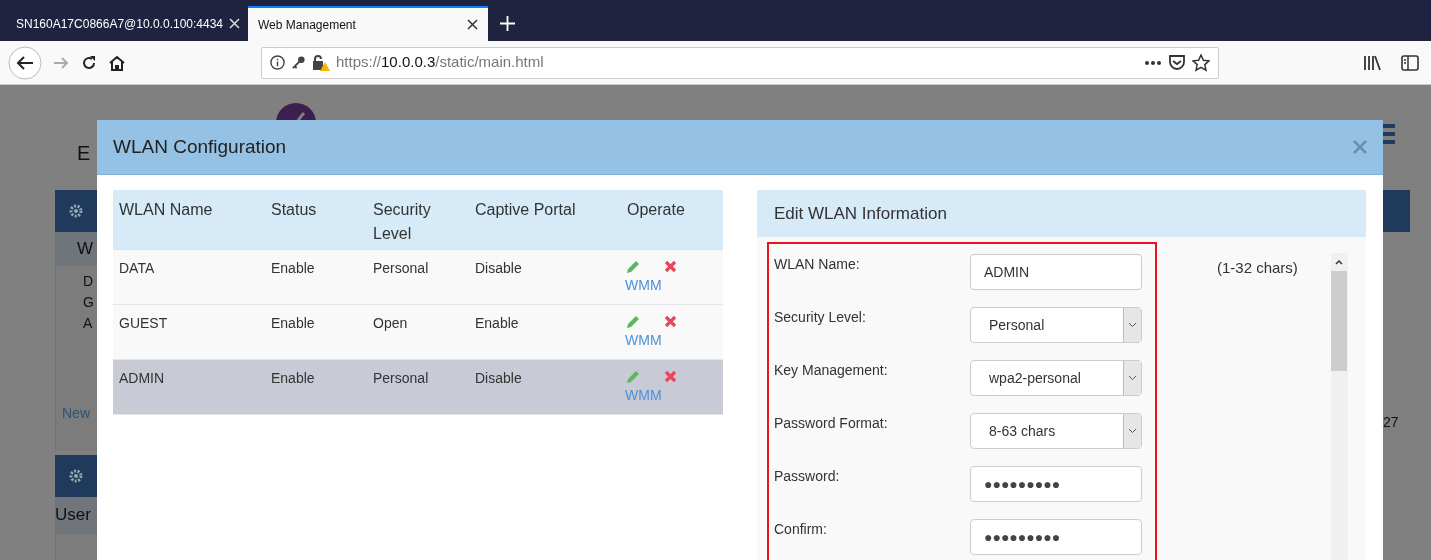  Describe the element at coordinates (1339, 406) in the screenshot. I see `scrollbar` at that location.